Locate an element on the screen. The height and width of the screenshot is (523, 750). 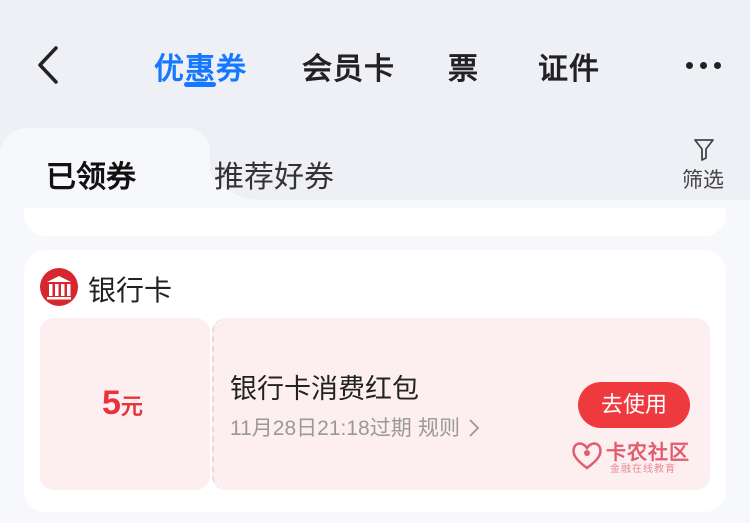
subtab-recommended: 推荐好券 is located at coordinates (274, 174).